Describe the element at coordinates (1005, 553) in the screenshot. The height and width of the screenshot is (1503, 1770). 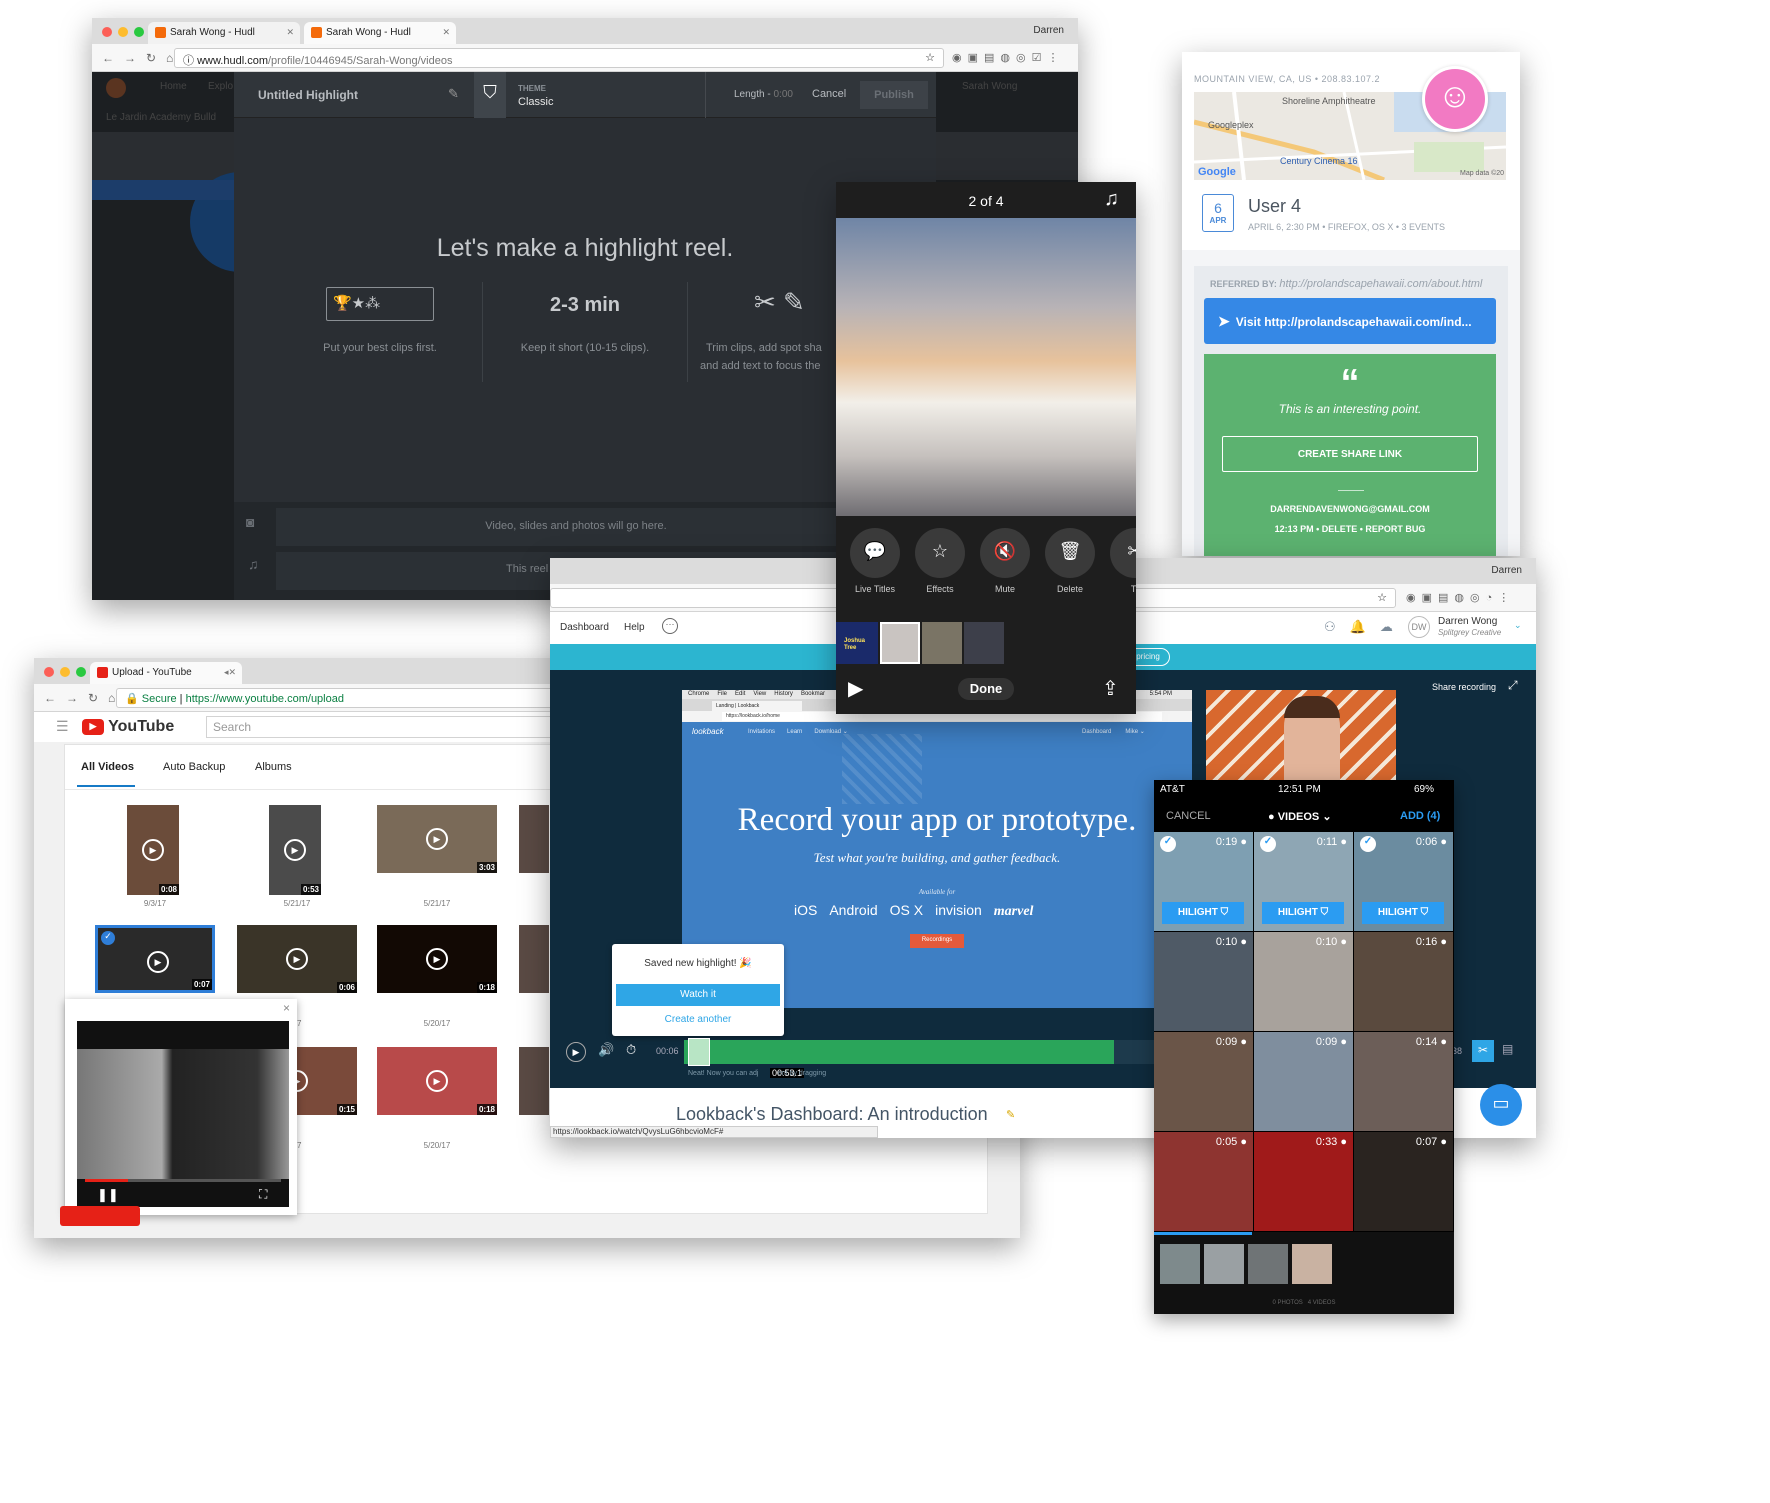
I see `mute-icon: 🔇` at that location.